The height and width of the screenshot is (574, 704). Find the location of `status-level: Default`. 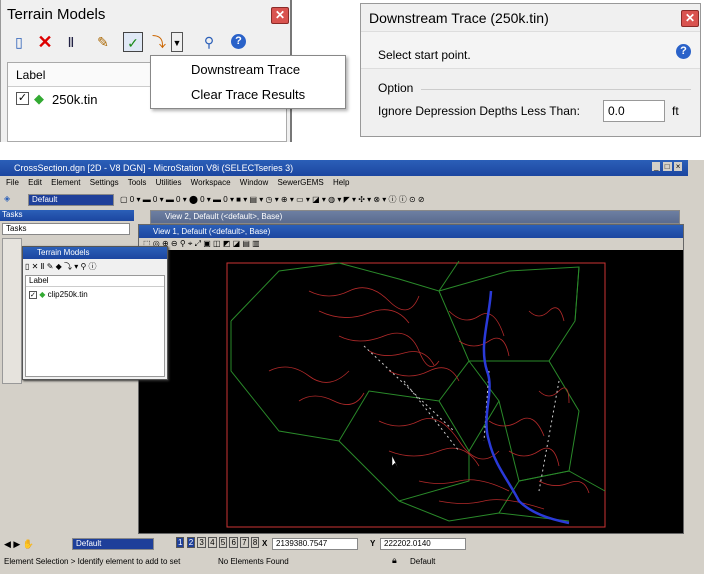

status-level: Default is located at coordinates (423, 561).